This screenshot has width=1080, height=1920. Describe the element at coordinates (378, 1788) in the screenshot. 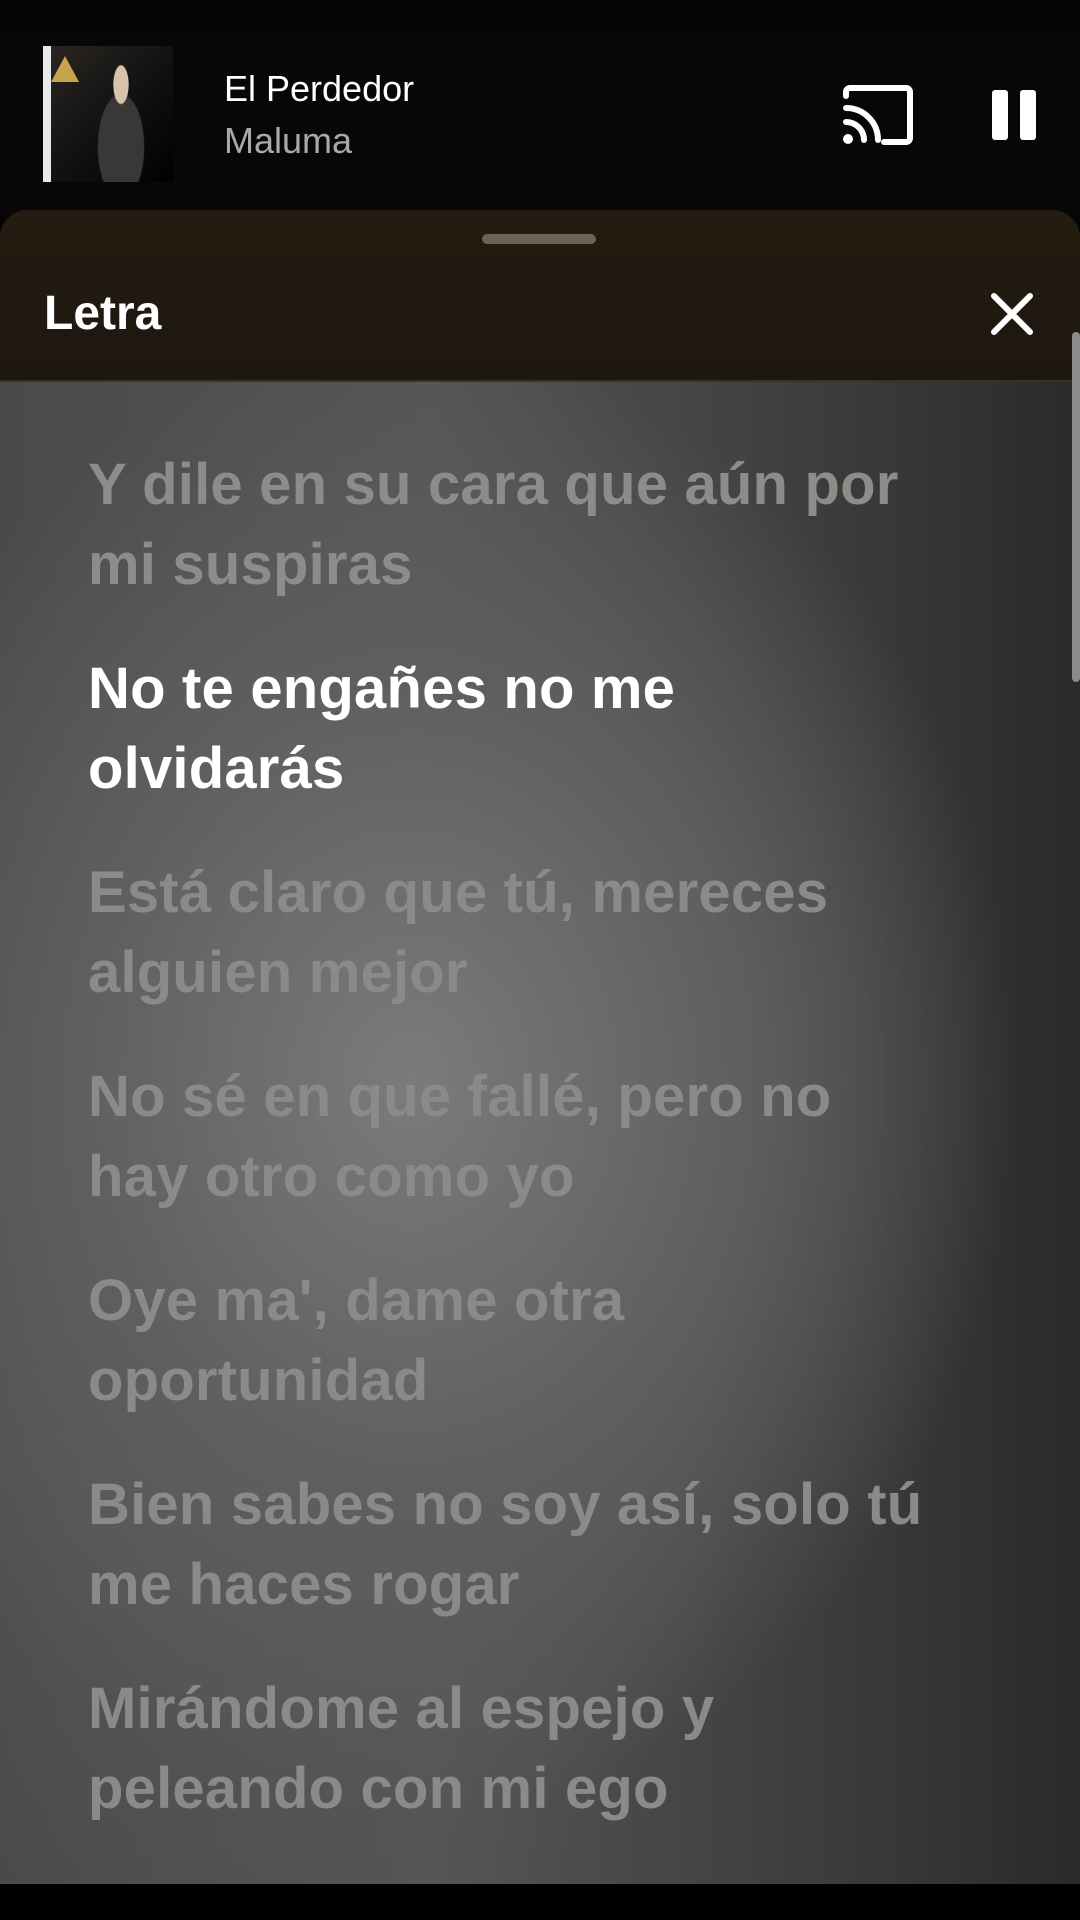

I see `lyric-text: peleando con mi ego` at that location.